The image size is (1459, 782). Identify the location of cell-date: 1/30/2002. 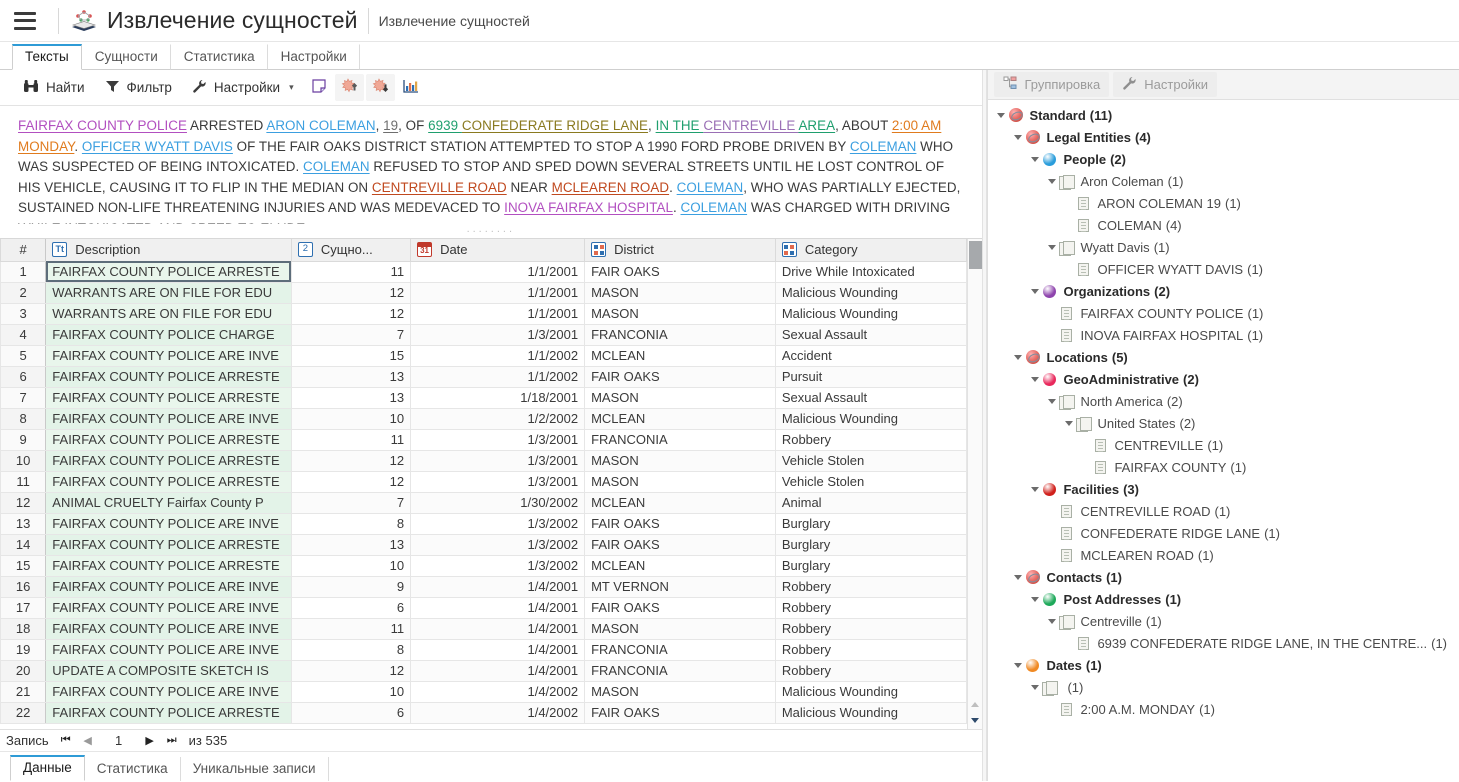
(498, 502).